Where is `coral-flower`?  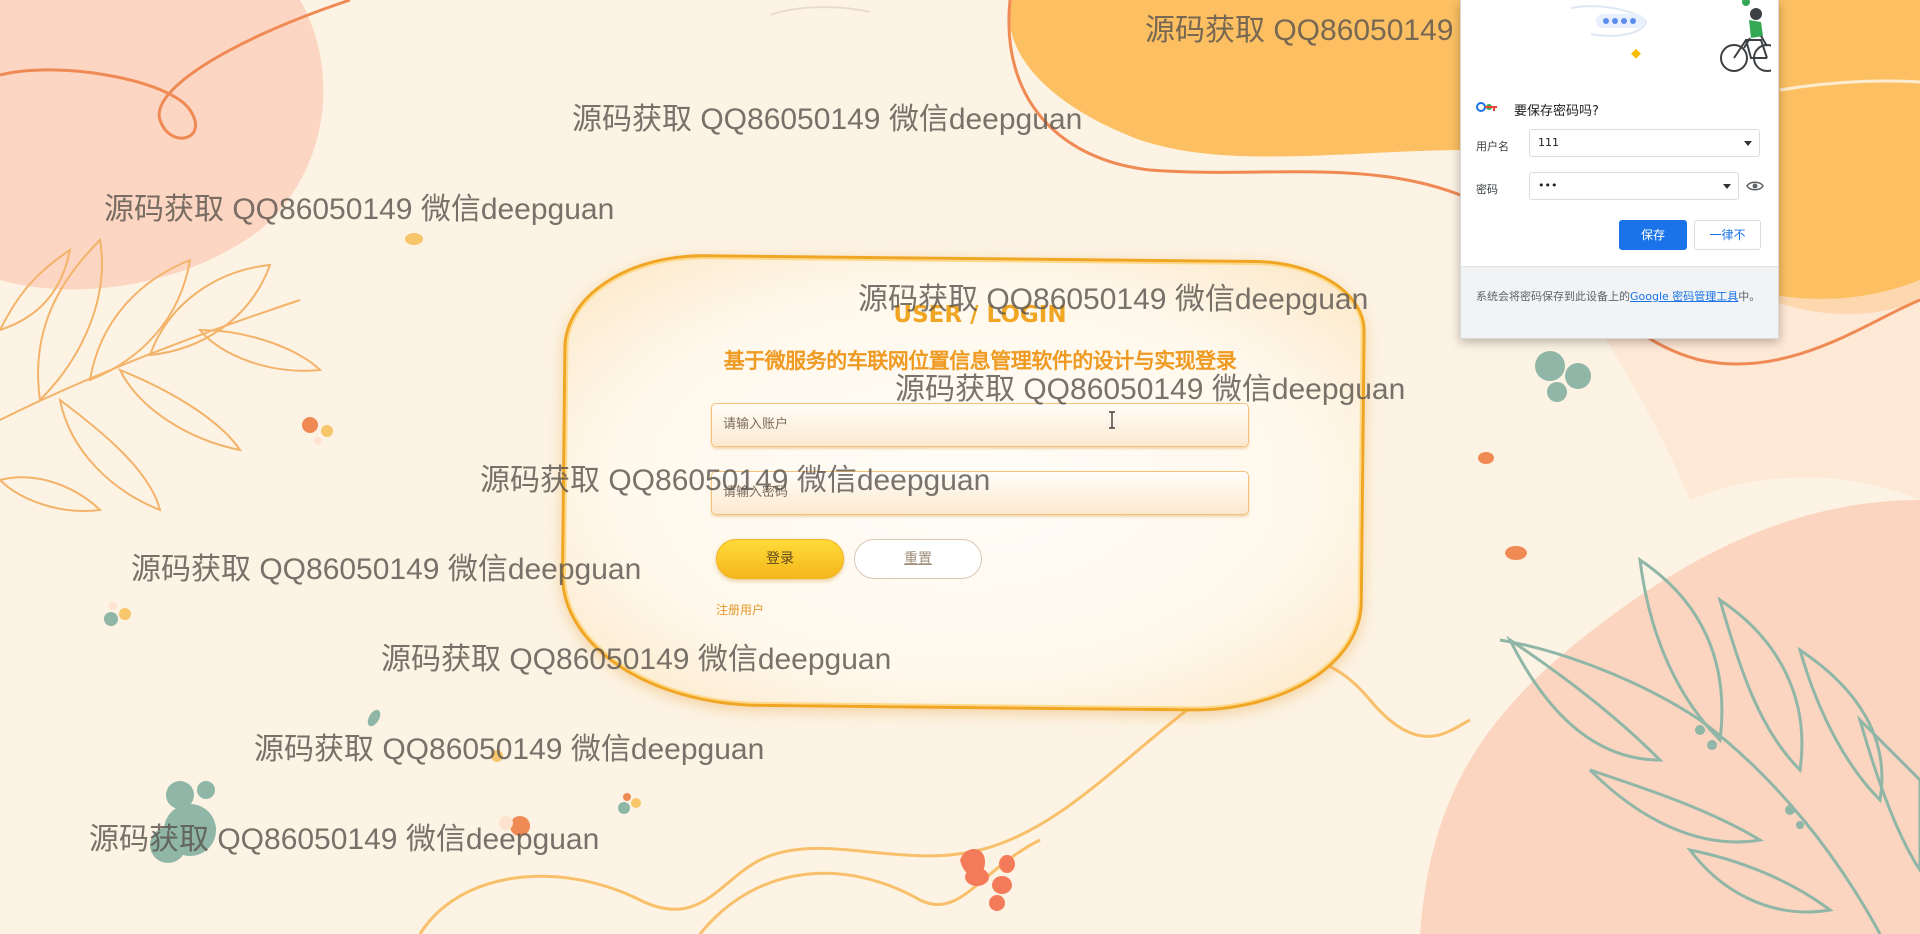 coral-flower is located at coordinates (987, 879).